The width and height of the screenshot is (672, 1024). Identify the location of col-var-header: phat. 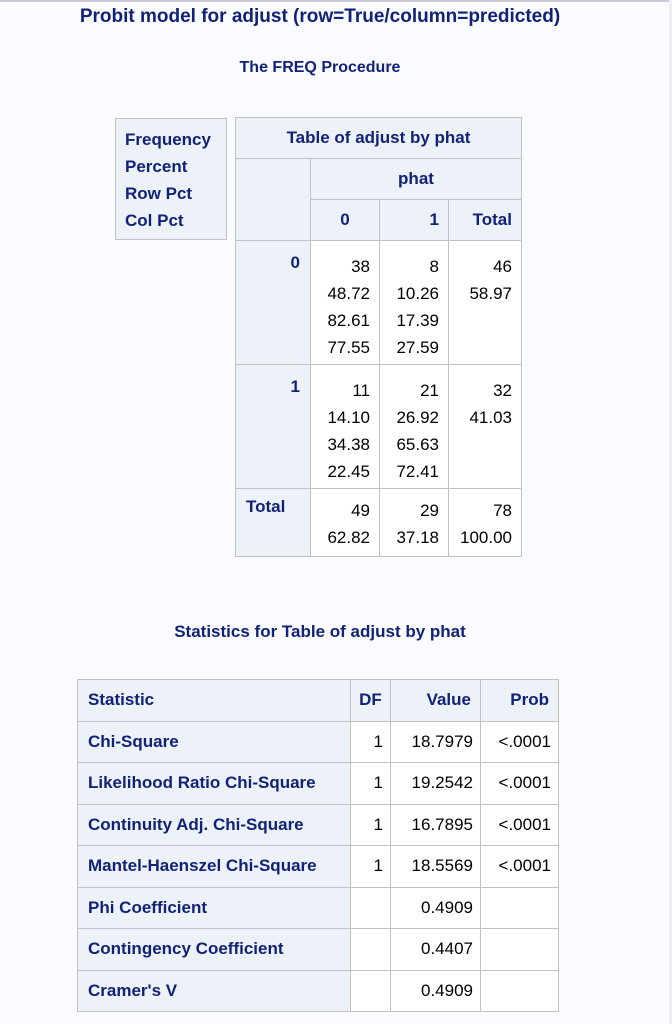
(416, 179).